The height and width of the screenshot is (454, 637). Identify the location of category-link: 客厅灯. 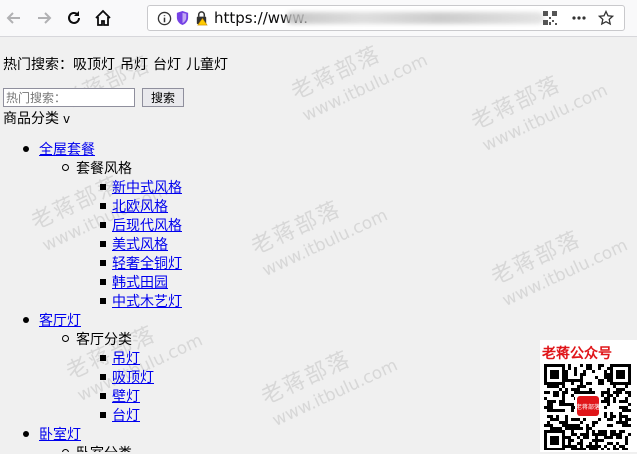
(60, 320).